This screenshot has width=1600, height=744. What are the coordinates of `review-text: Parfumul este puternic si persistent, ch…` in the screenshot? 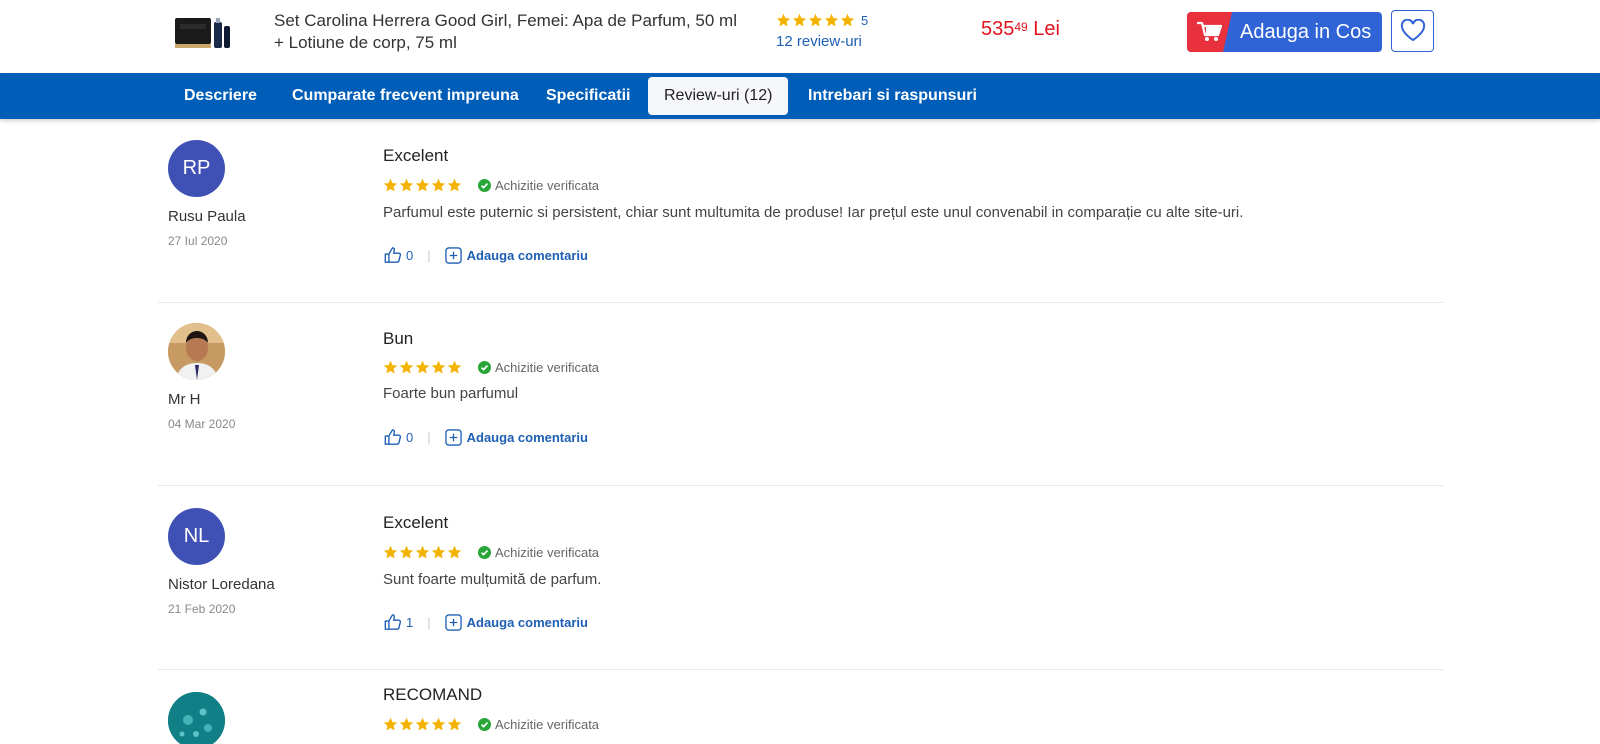 It's located at (813, 212).